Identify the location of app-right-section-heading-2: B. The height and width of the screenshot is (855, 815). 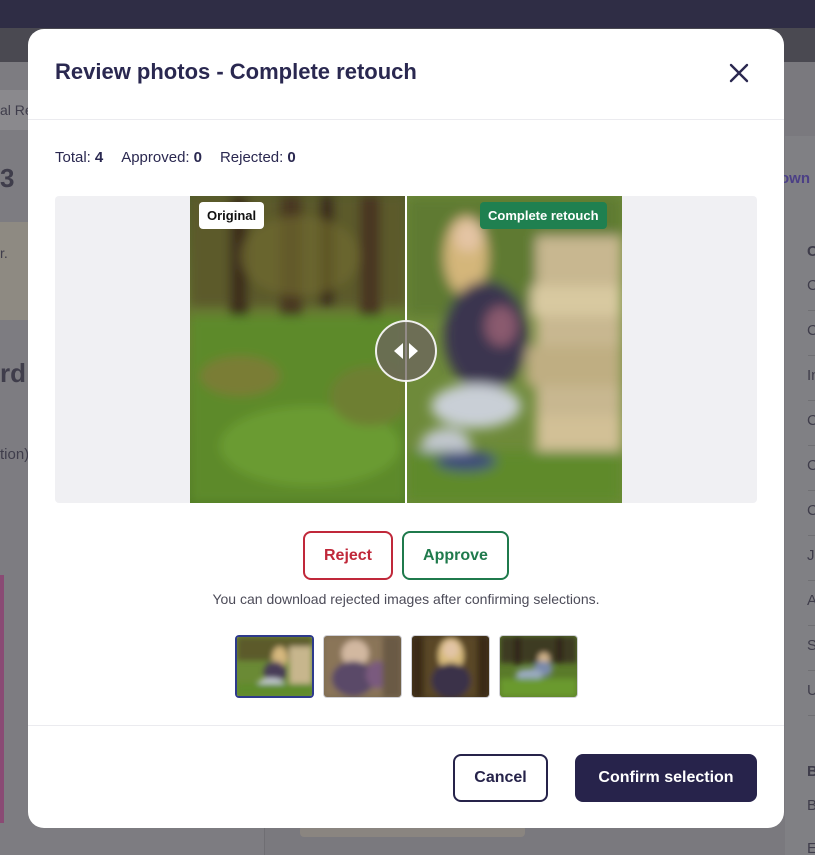
(811, 771).